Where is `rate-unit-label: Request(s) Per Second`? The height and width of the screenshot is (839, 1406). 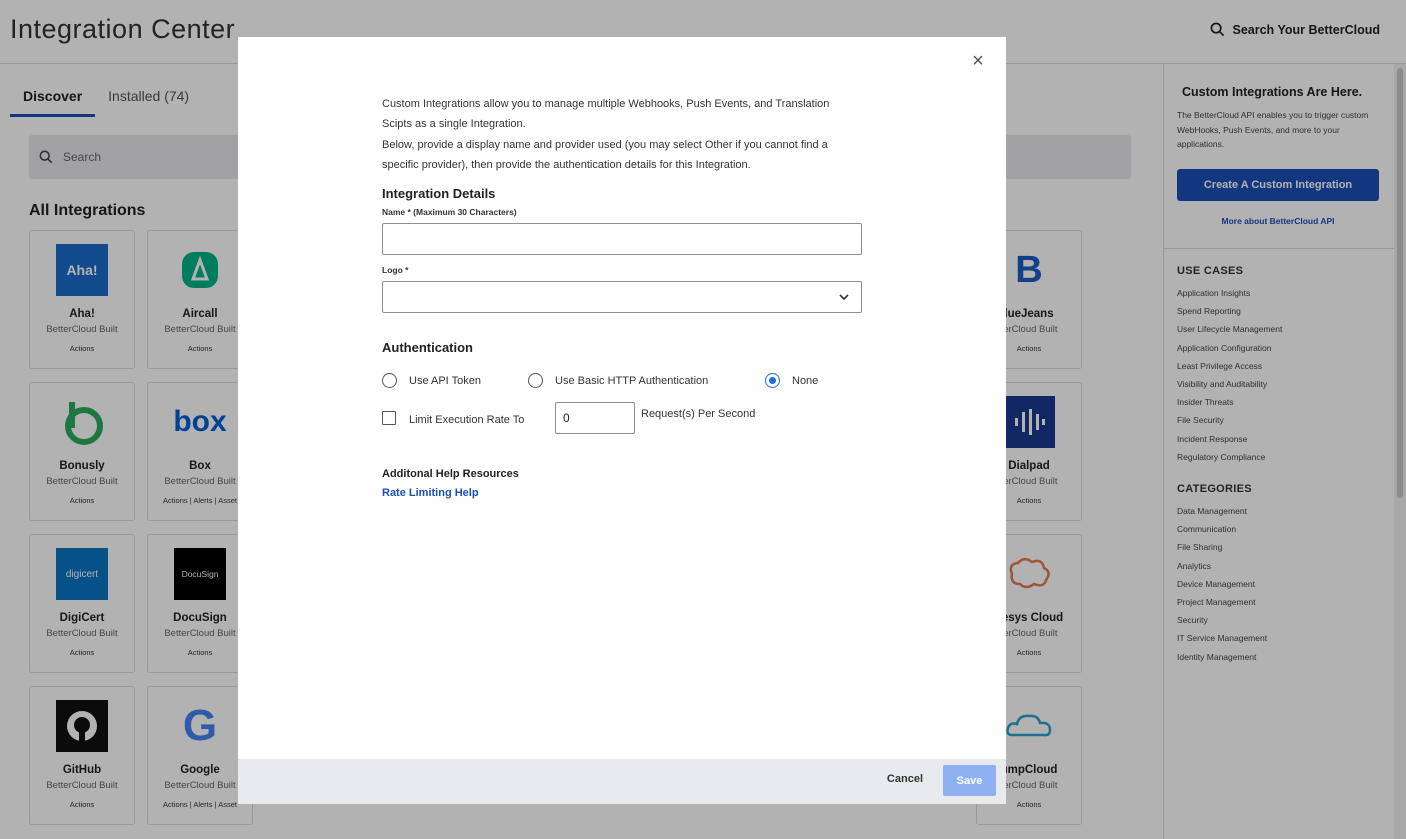
rate-unit-label: Request(s) Per Second is located at coordinates (698, 414).